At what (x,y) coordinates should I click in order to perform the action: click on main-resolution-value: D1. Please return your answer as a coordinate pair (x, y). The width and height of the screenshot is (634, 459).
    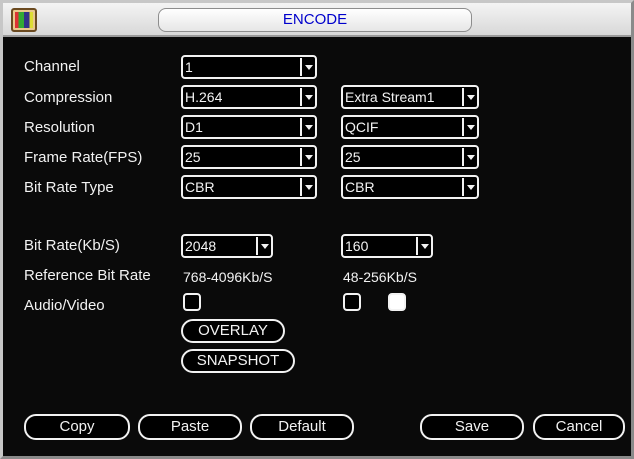
    Looking at the image, I should click on (194, 127).